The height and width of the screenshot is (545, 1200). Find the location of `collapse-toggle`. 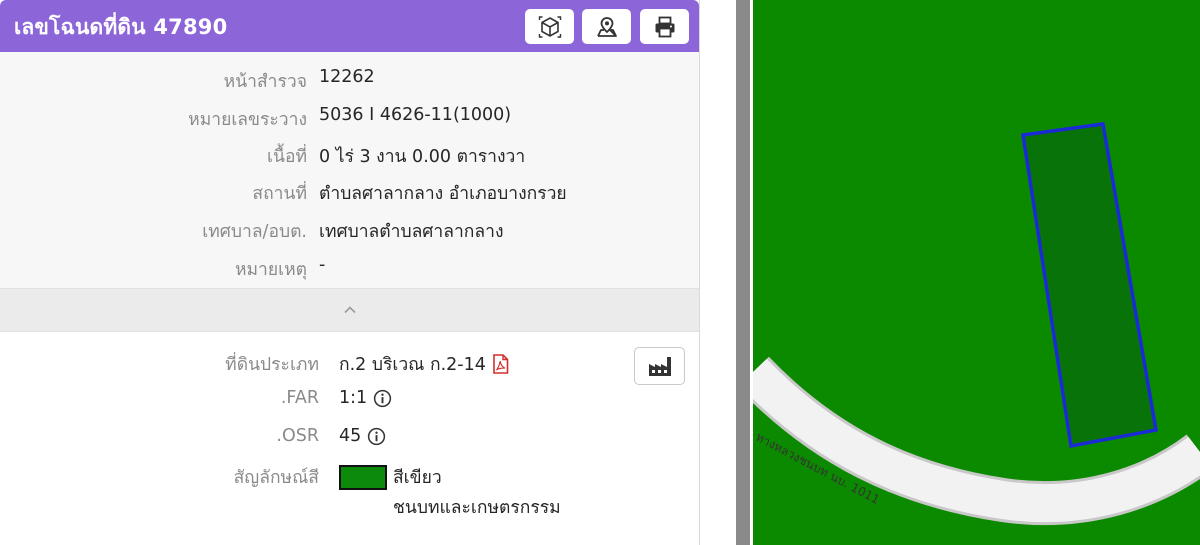

collapse-toggle is located at coordinates (349, 310).